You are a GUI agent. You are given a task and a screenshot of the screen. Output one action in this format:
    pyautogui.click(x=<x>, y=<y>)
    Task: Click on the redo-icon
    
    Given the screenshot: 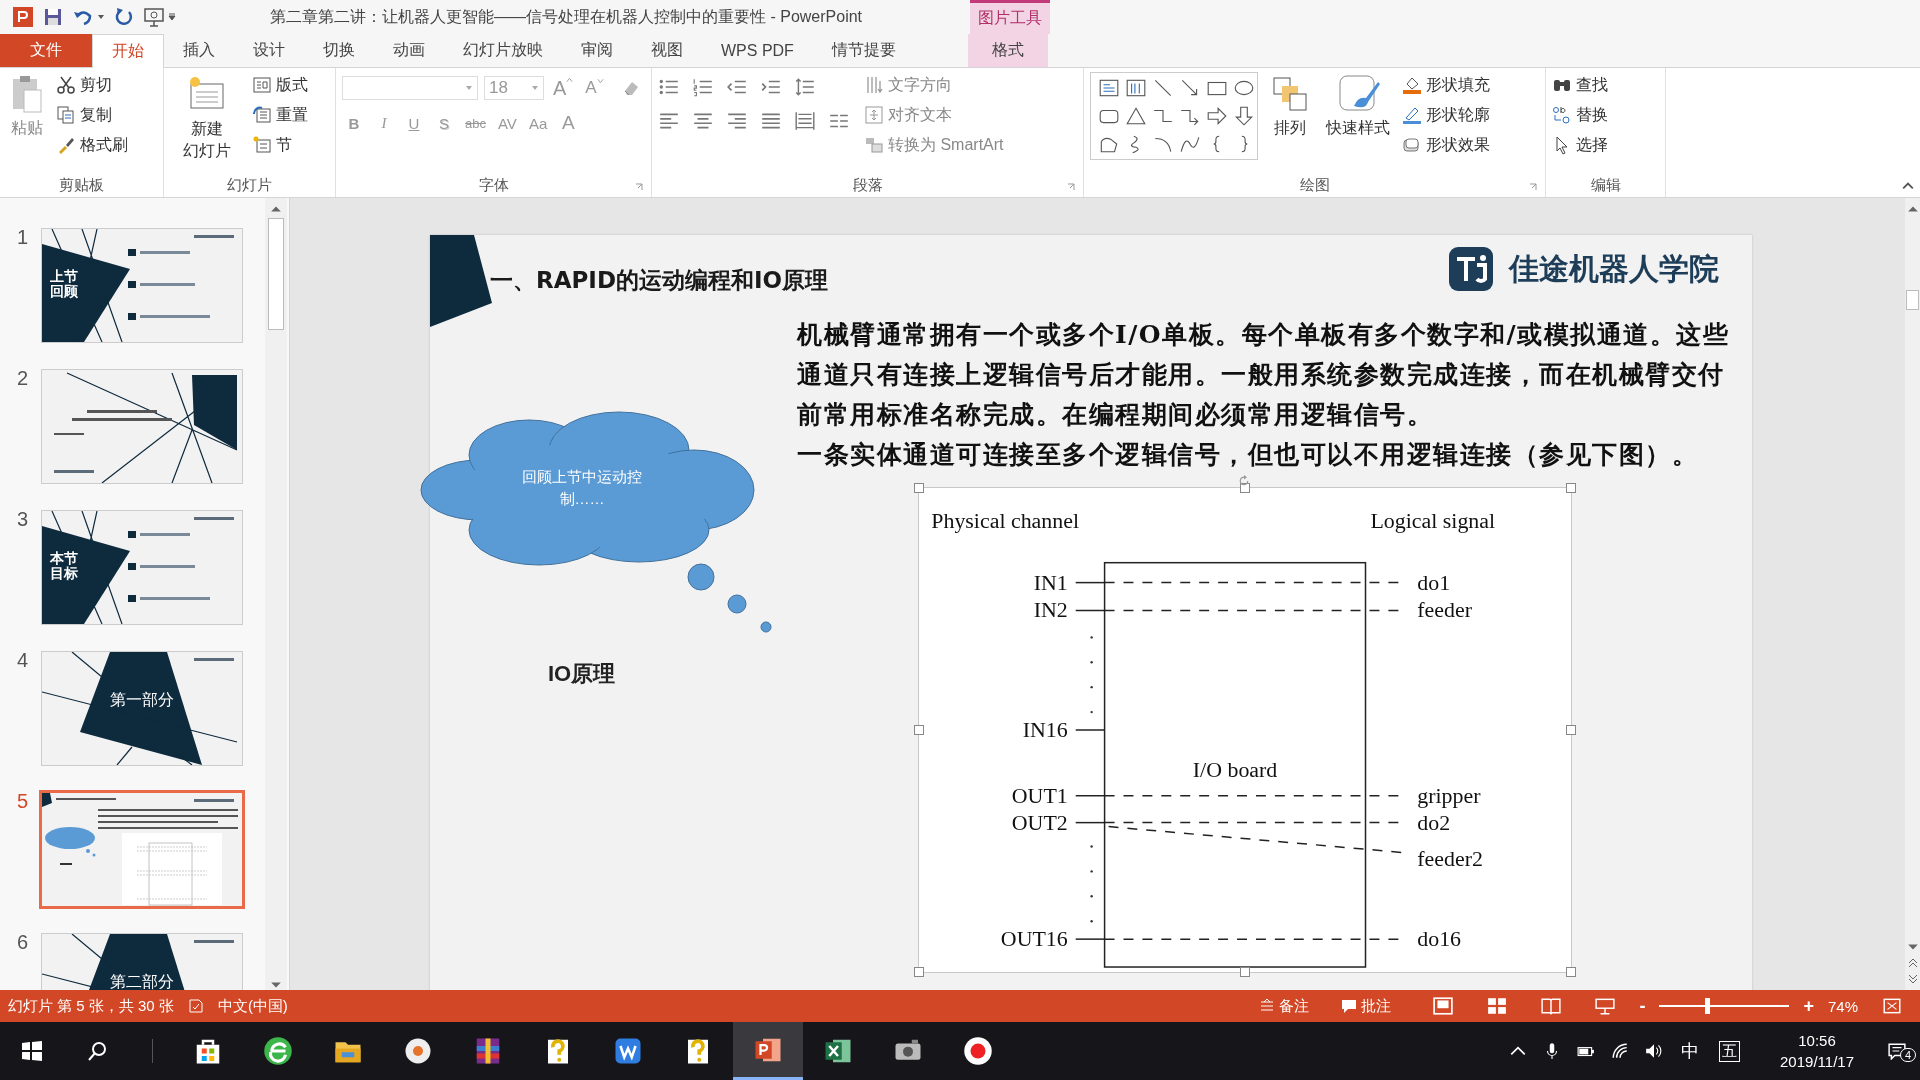 What is the action you would take?
    pyautogui.click(x=124, y=17)
    